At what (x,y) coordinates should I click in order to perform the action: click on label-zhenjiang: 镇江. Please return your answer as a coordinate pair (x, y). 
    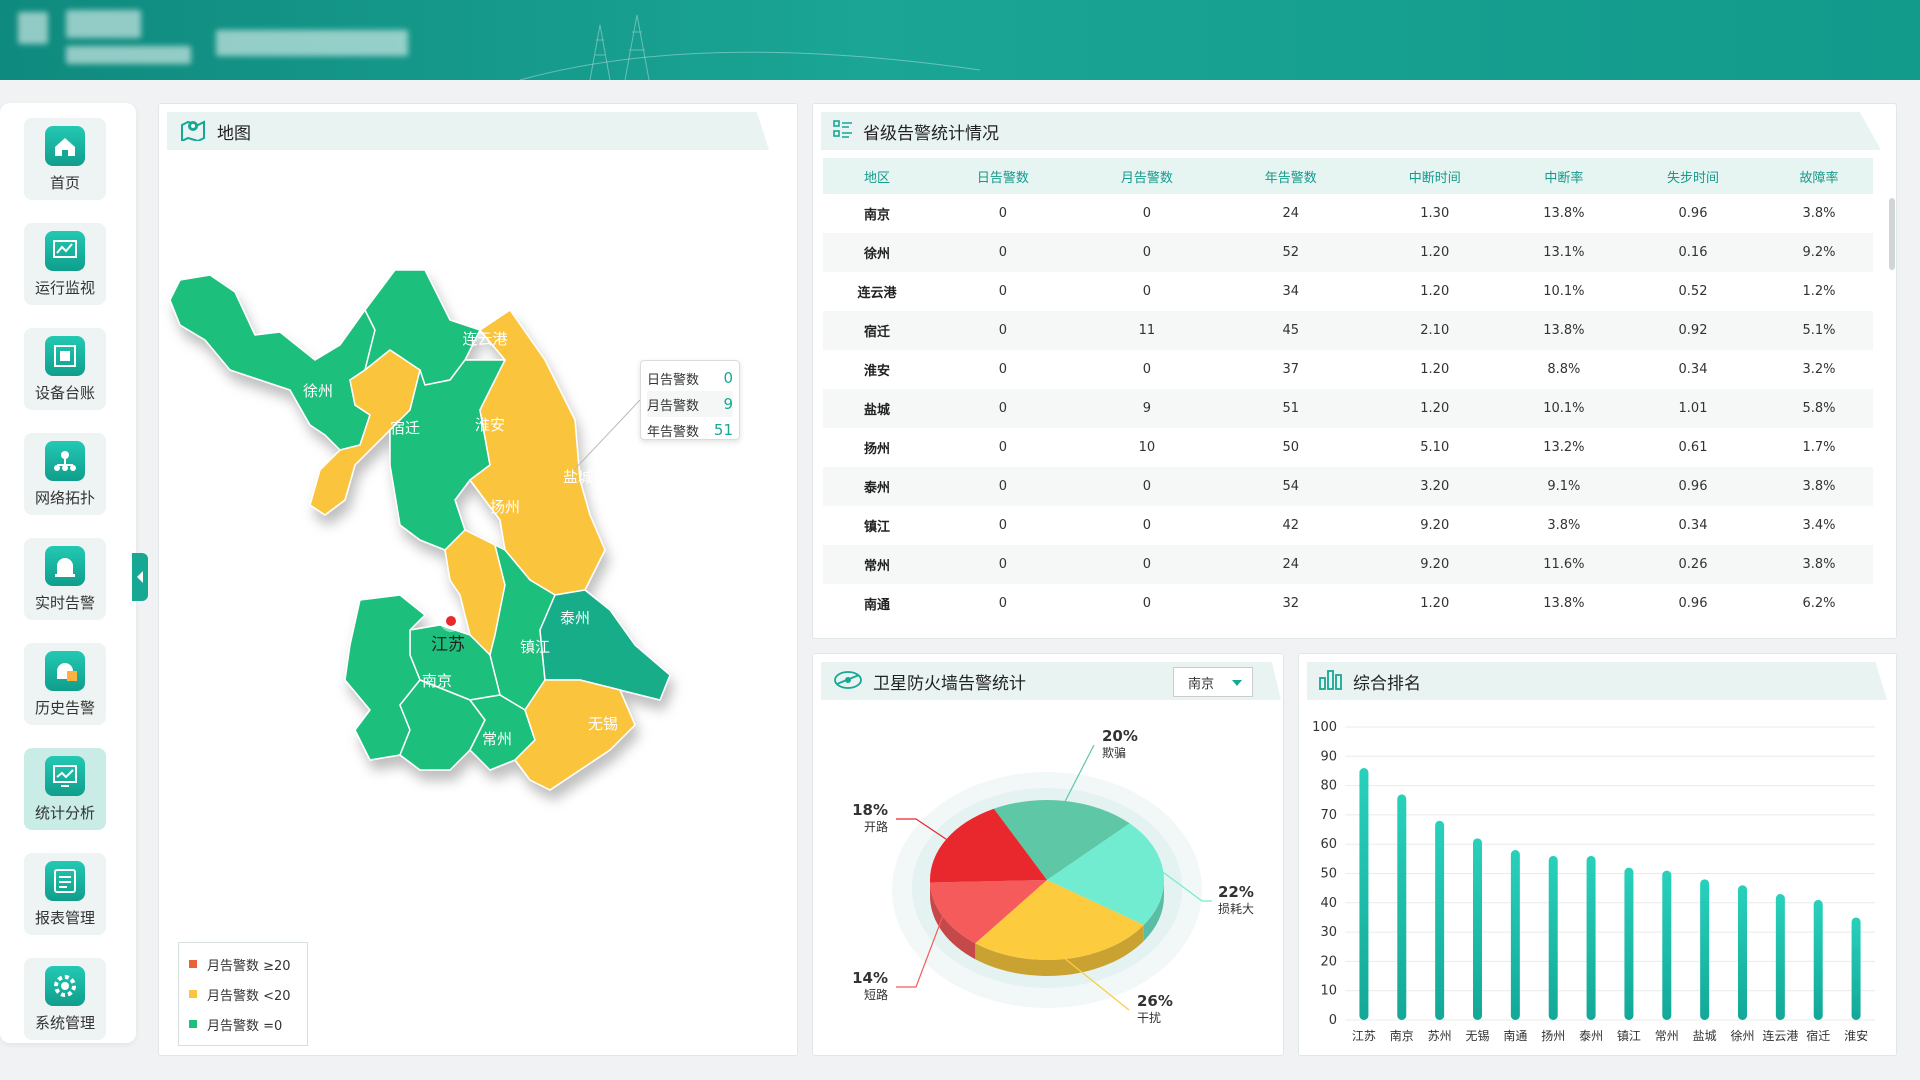
    Looking at the image, I should click on (535, 647).